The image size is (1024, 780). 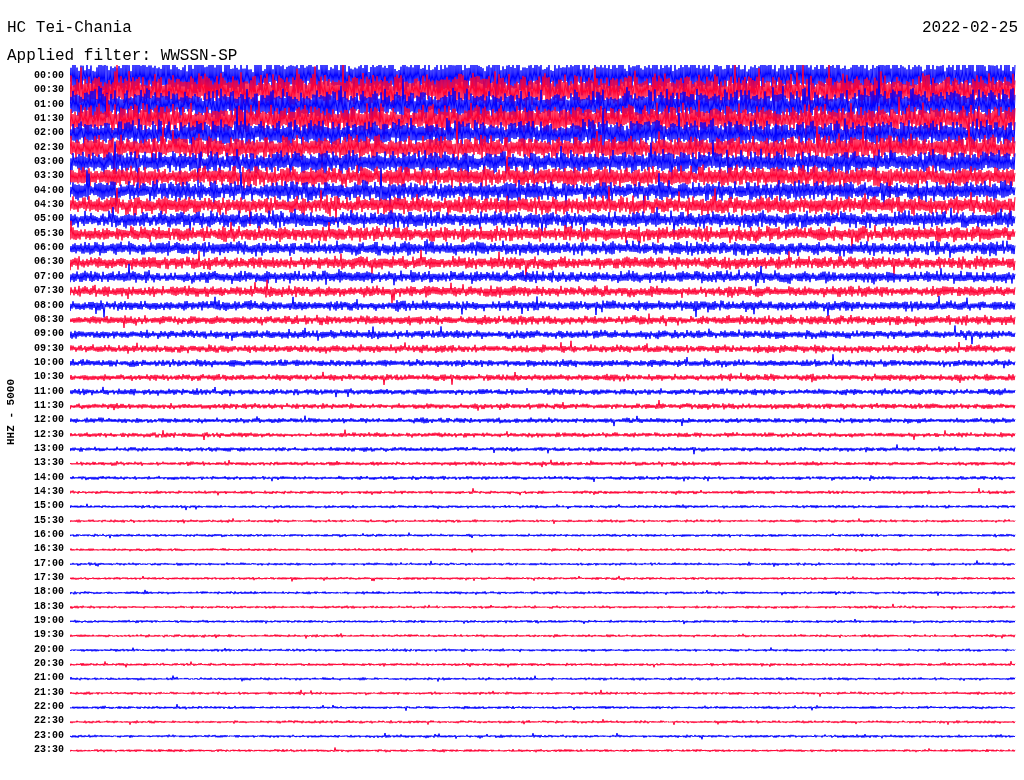 What do you see at coordinates (48, 735) in the screenshot?
I see `time-label: 23:00` at bounding box center [48, 735].